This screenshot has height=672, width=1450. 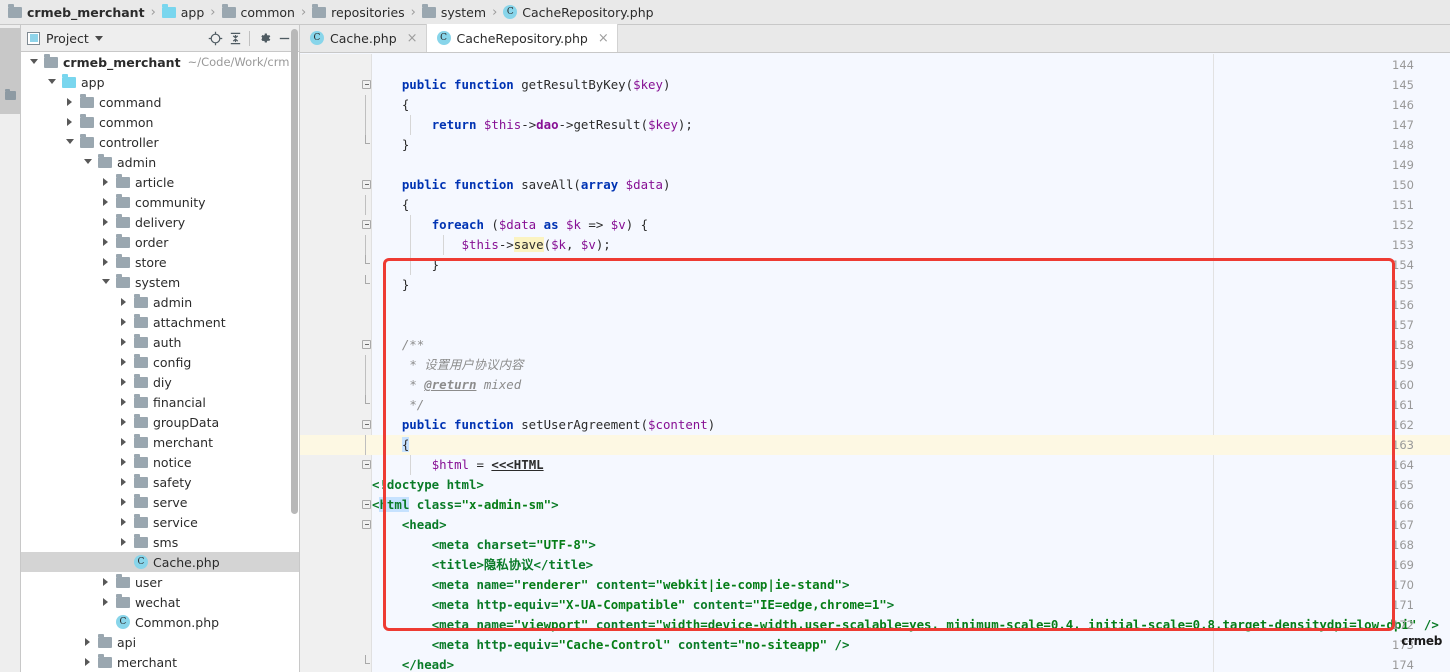 What do you see at coordinates (521, 85) in the screenshot?
I see `code-line: public function getResultByKey($key)` at bounding box center [521, 85].